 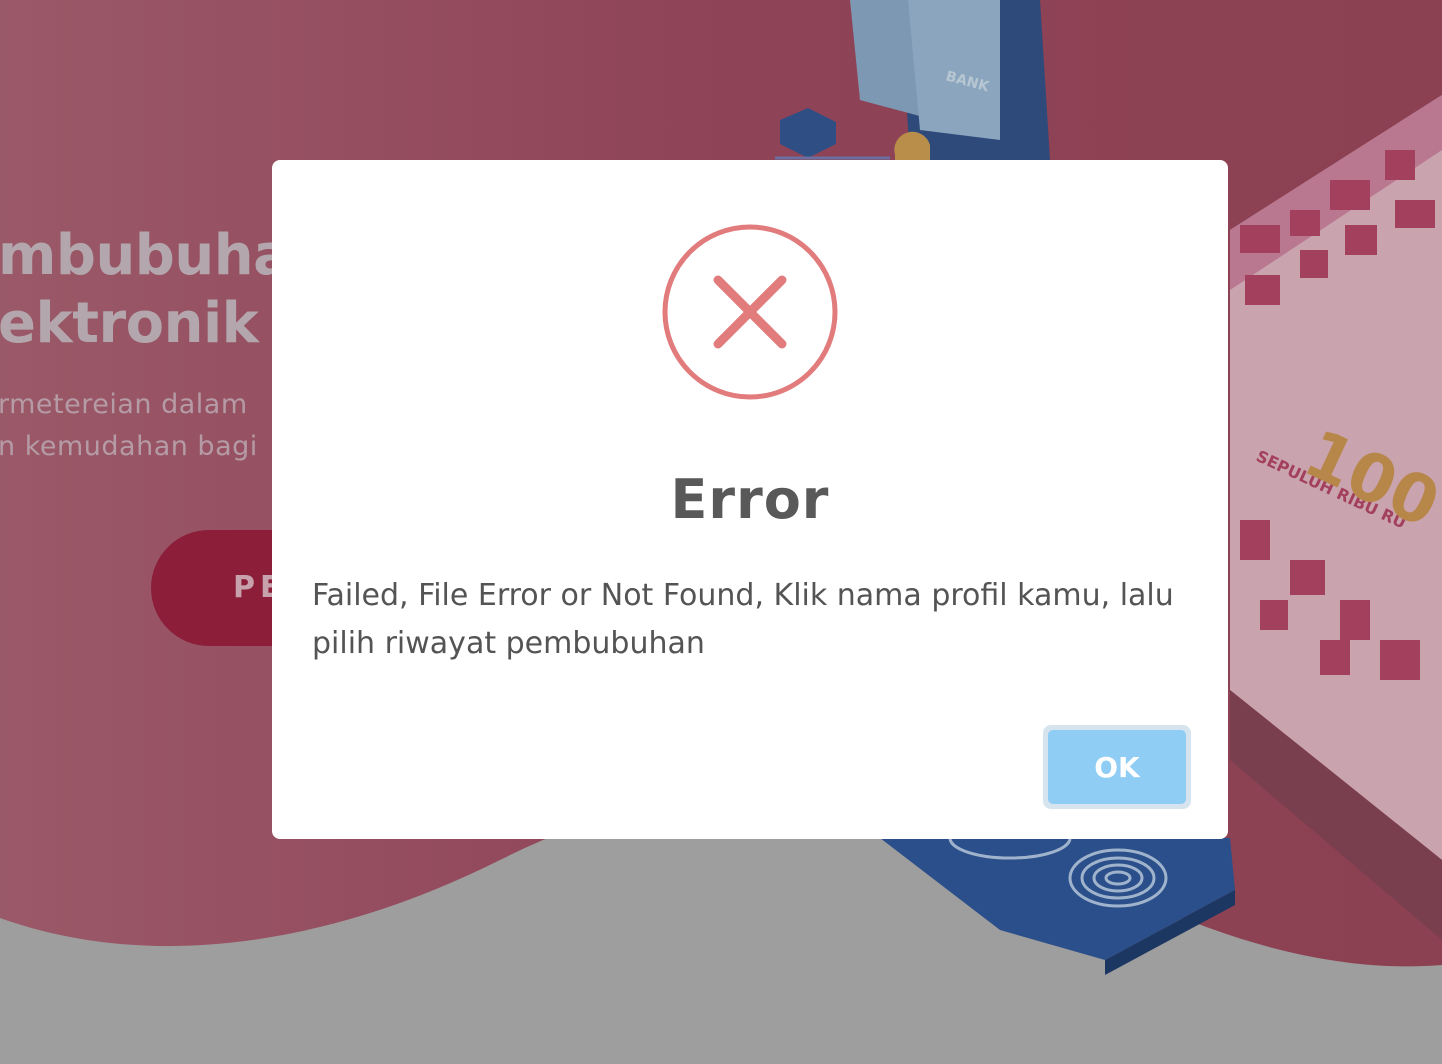 What do you see at coordinates (124, 404) in the screenshot?
I see `hero-description-line-1: rmetereian dalam` at bounding box center [124, 404].